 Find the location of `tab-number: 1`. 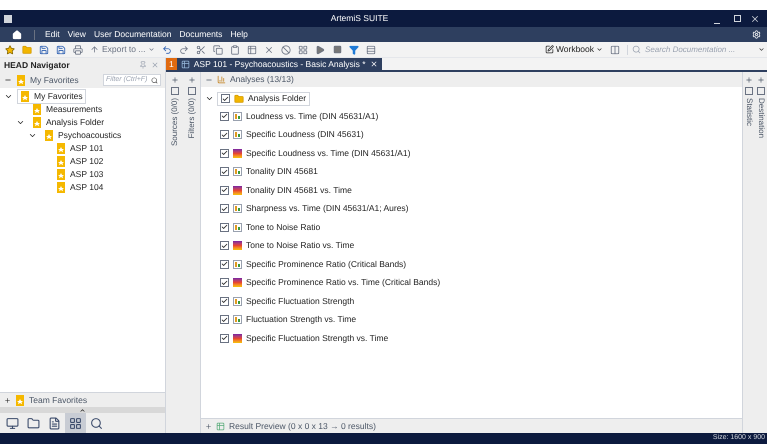

tab-number: 1 is located at coordinates (171, 64).